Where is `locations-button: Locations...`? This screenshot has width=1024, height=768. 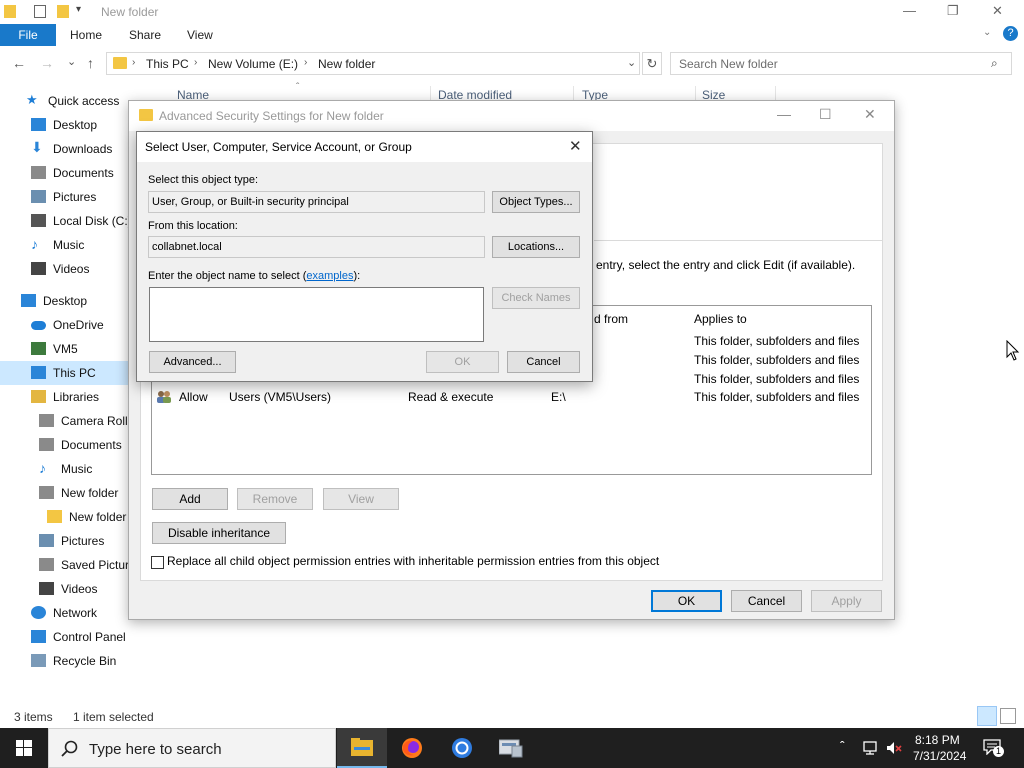
locations-button: Locations... is located at coordinates (536, 247).